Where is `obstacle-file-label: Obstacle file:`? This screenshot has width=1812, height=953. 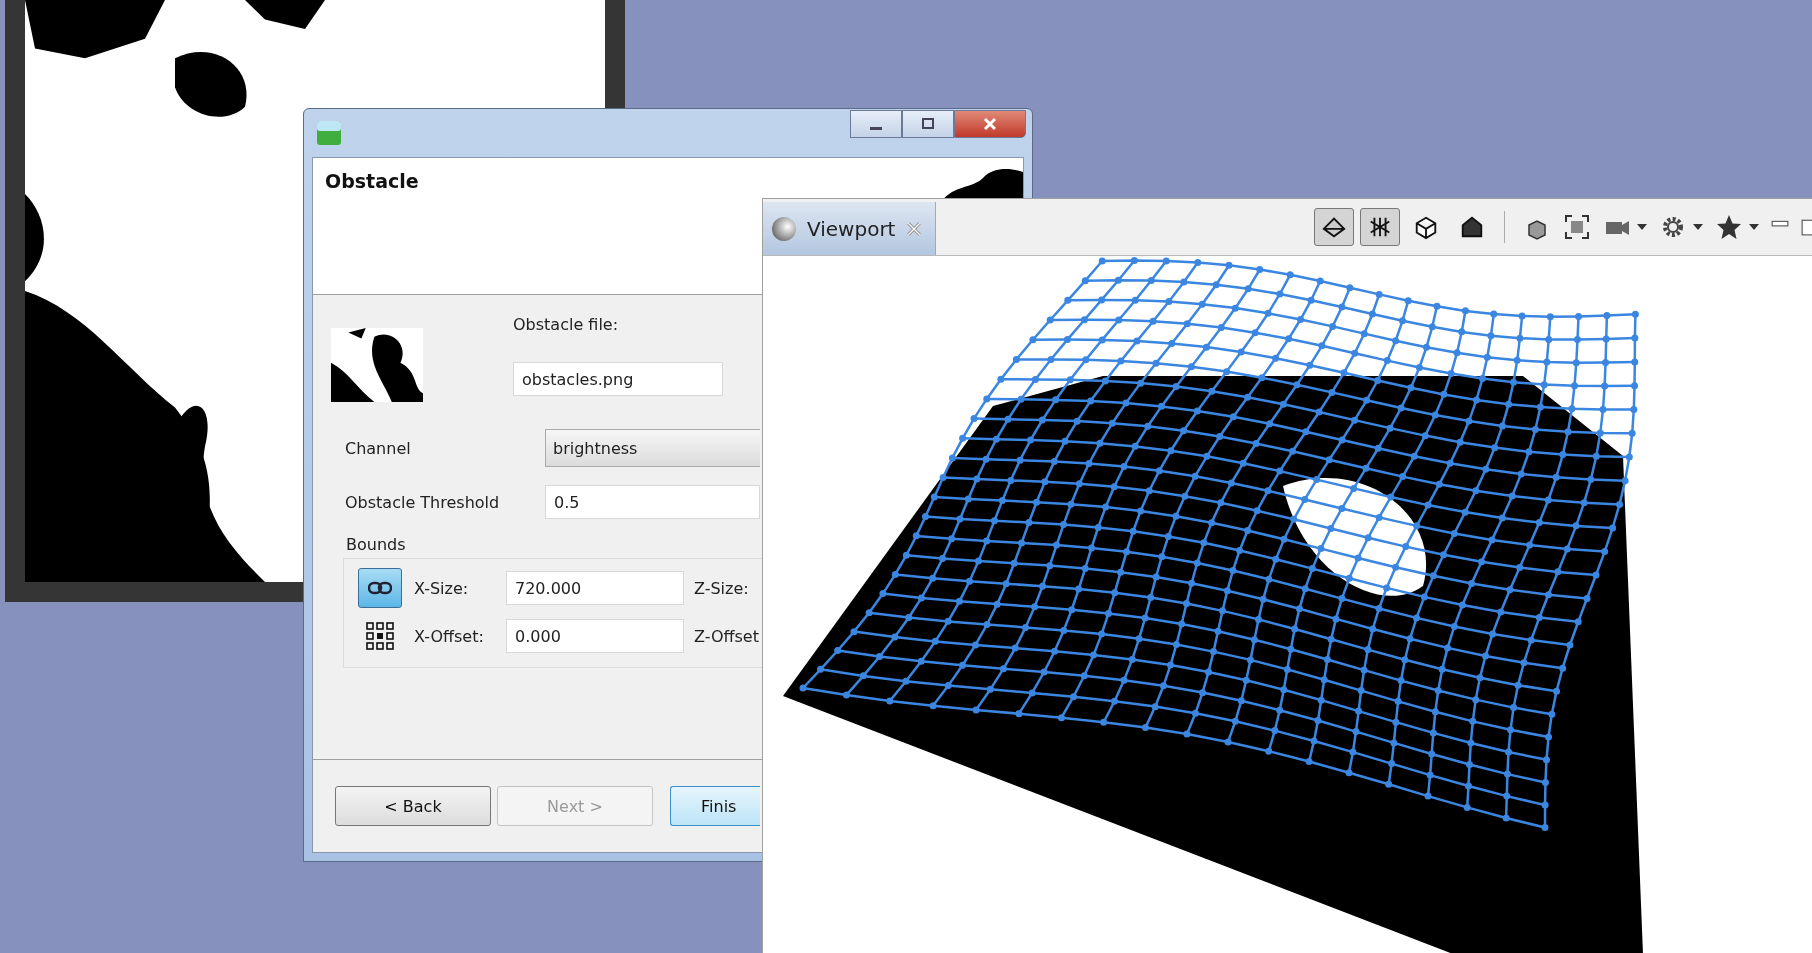 obstacle-file-label: Obstacle file: is located at coordinates (566, 324).